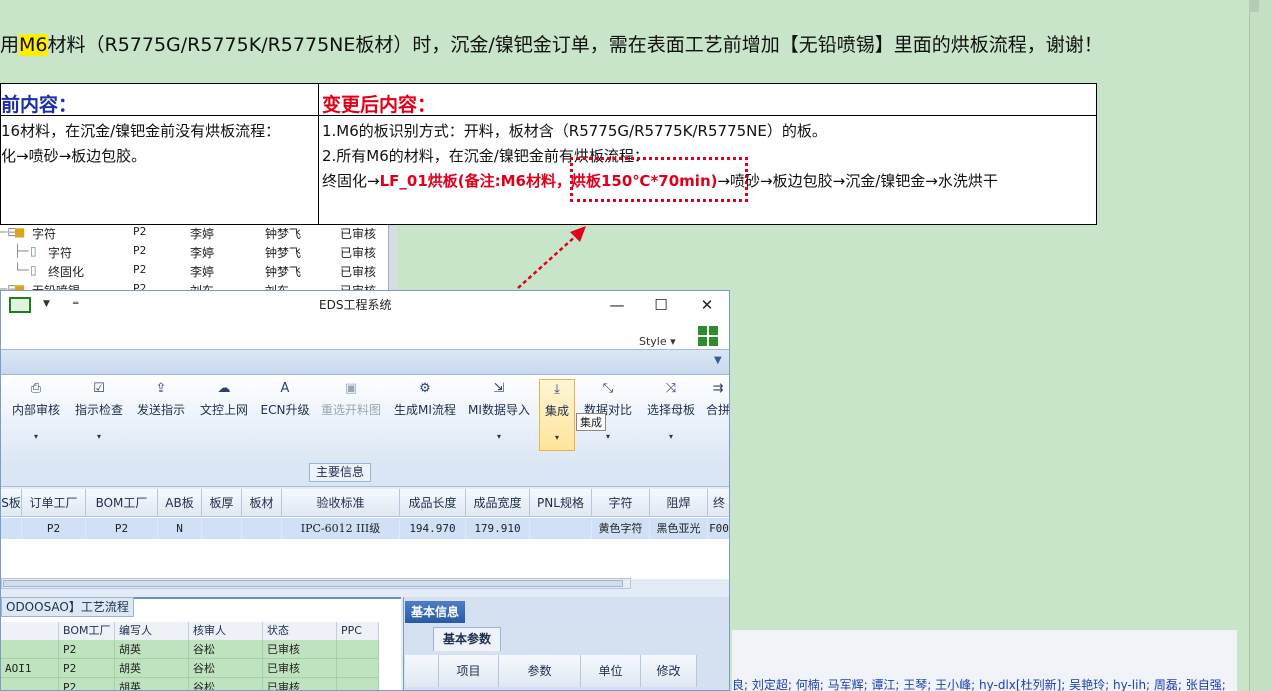 The image size is (1272, 691). Describe the element at coordinates (679, 528) in the screenshot. I see `grid-cell: 黑色亚光` at that location.